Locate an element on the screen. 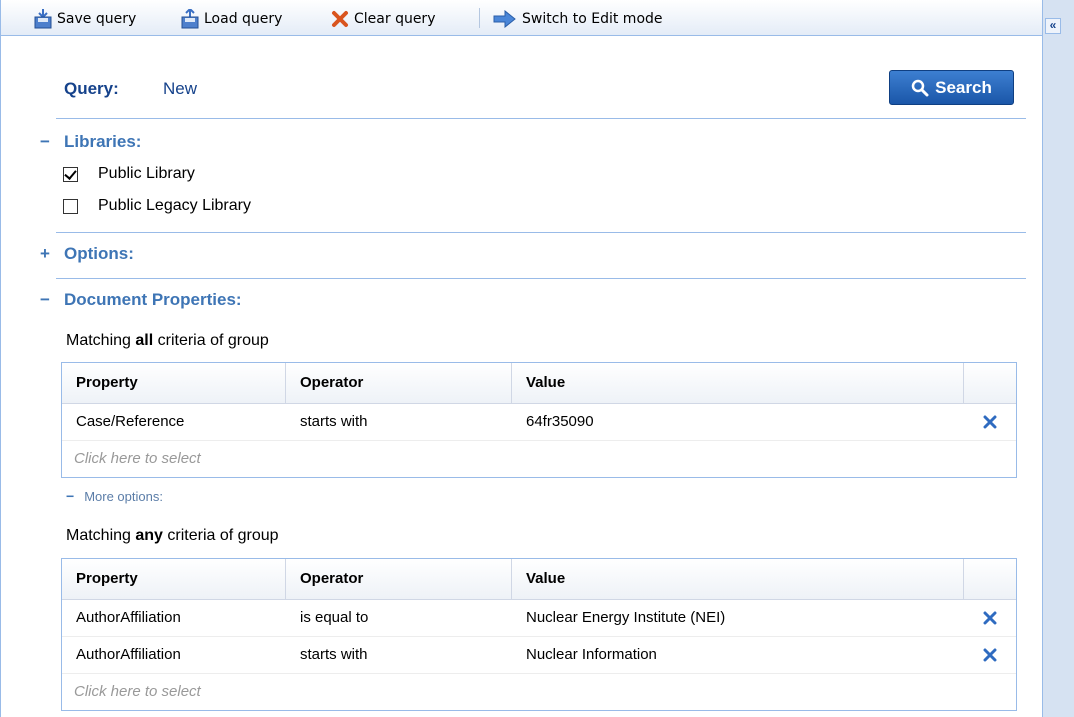 The height and width of the screenshot is (717, 1074). query-label: Query: is located at coordinates (91, 88).